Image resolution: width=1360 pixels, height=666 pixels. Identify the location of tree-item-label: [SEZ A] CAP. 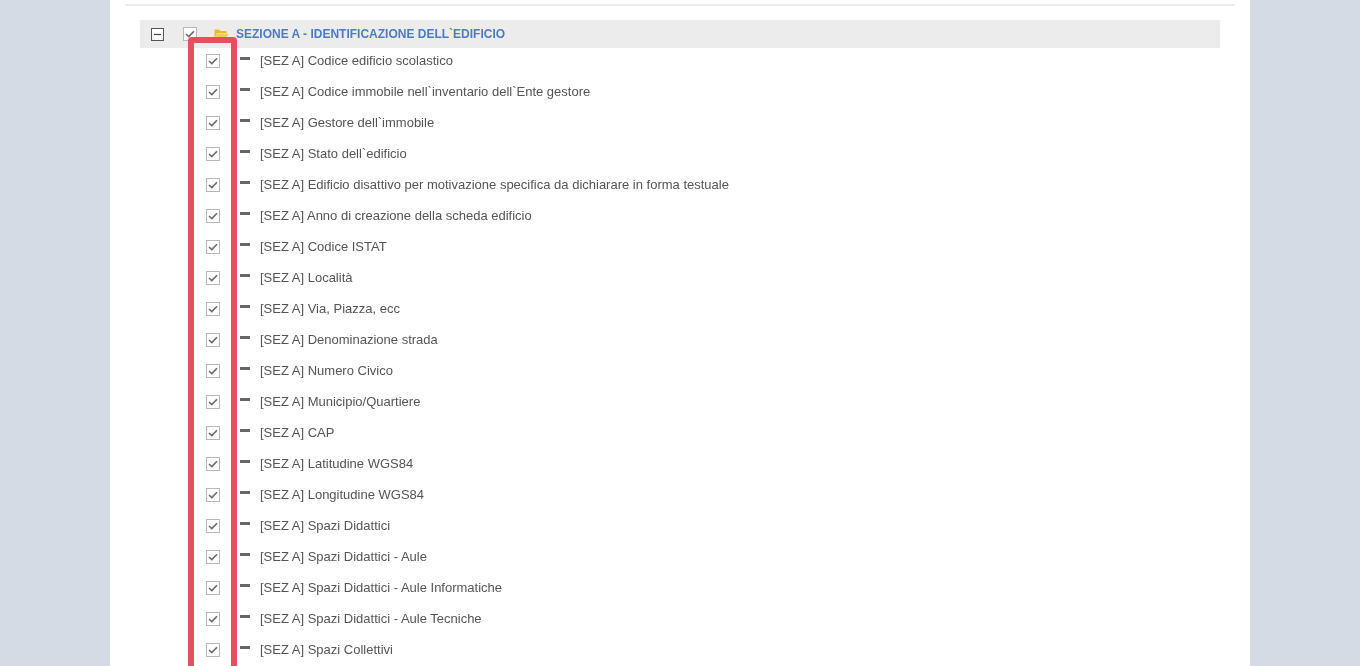
(297, 432).